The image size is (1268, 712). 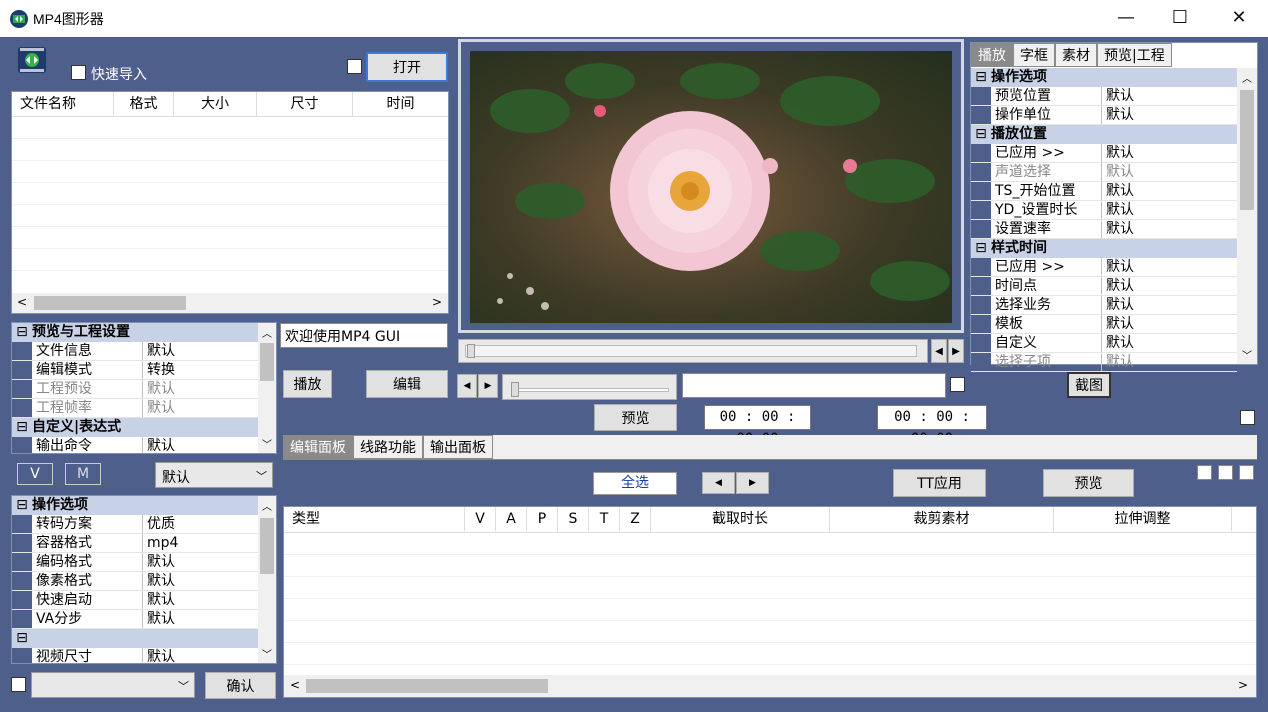 I want to click on property-row: 文件信息 默认, so click(x=144, y=351).